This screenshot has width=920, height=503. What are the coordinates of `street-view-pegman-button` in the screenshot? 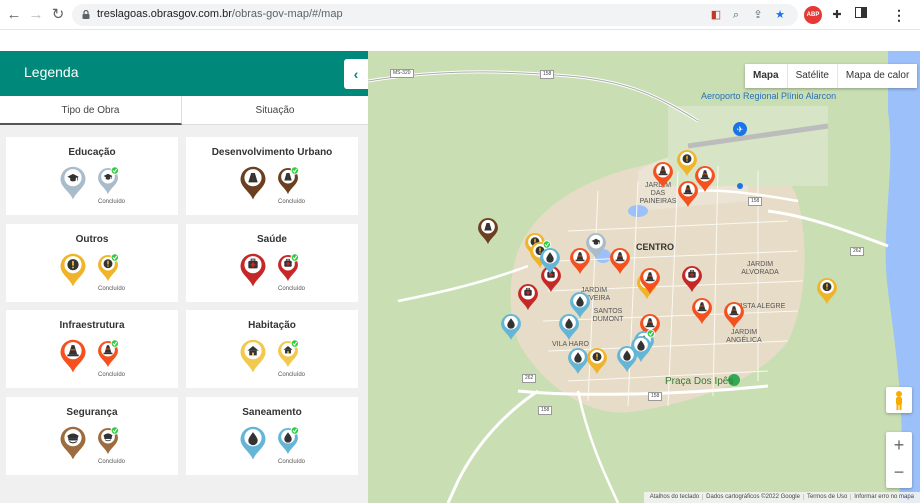 It's located at (899, 400).